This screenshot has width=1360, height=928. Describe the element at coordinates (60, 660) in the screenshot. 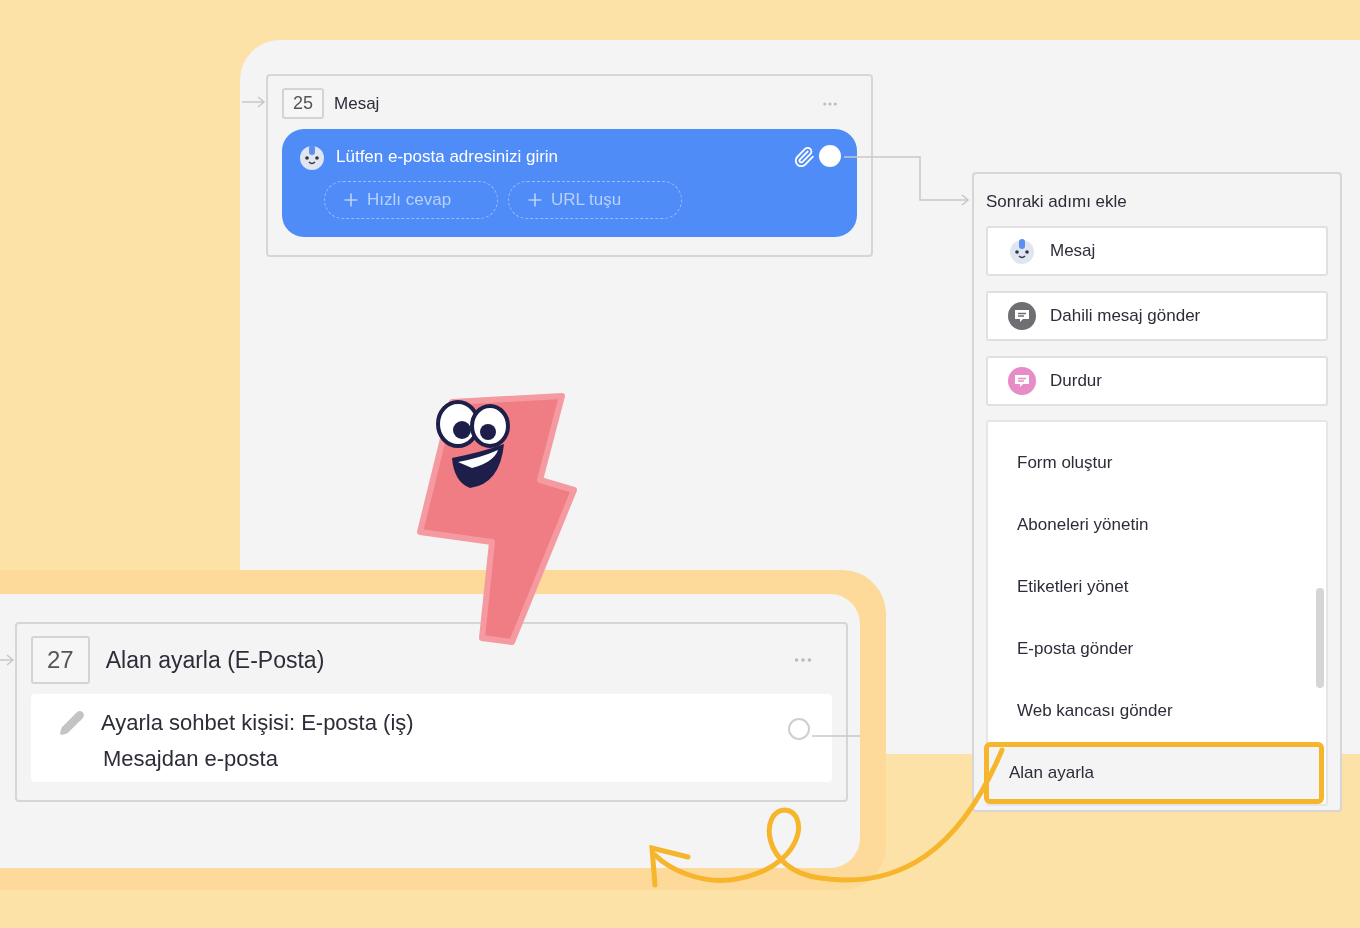

I see `step-number: 27` at that location.